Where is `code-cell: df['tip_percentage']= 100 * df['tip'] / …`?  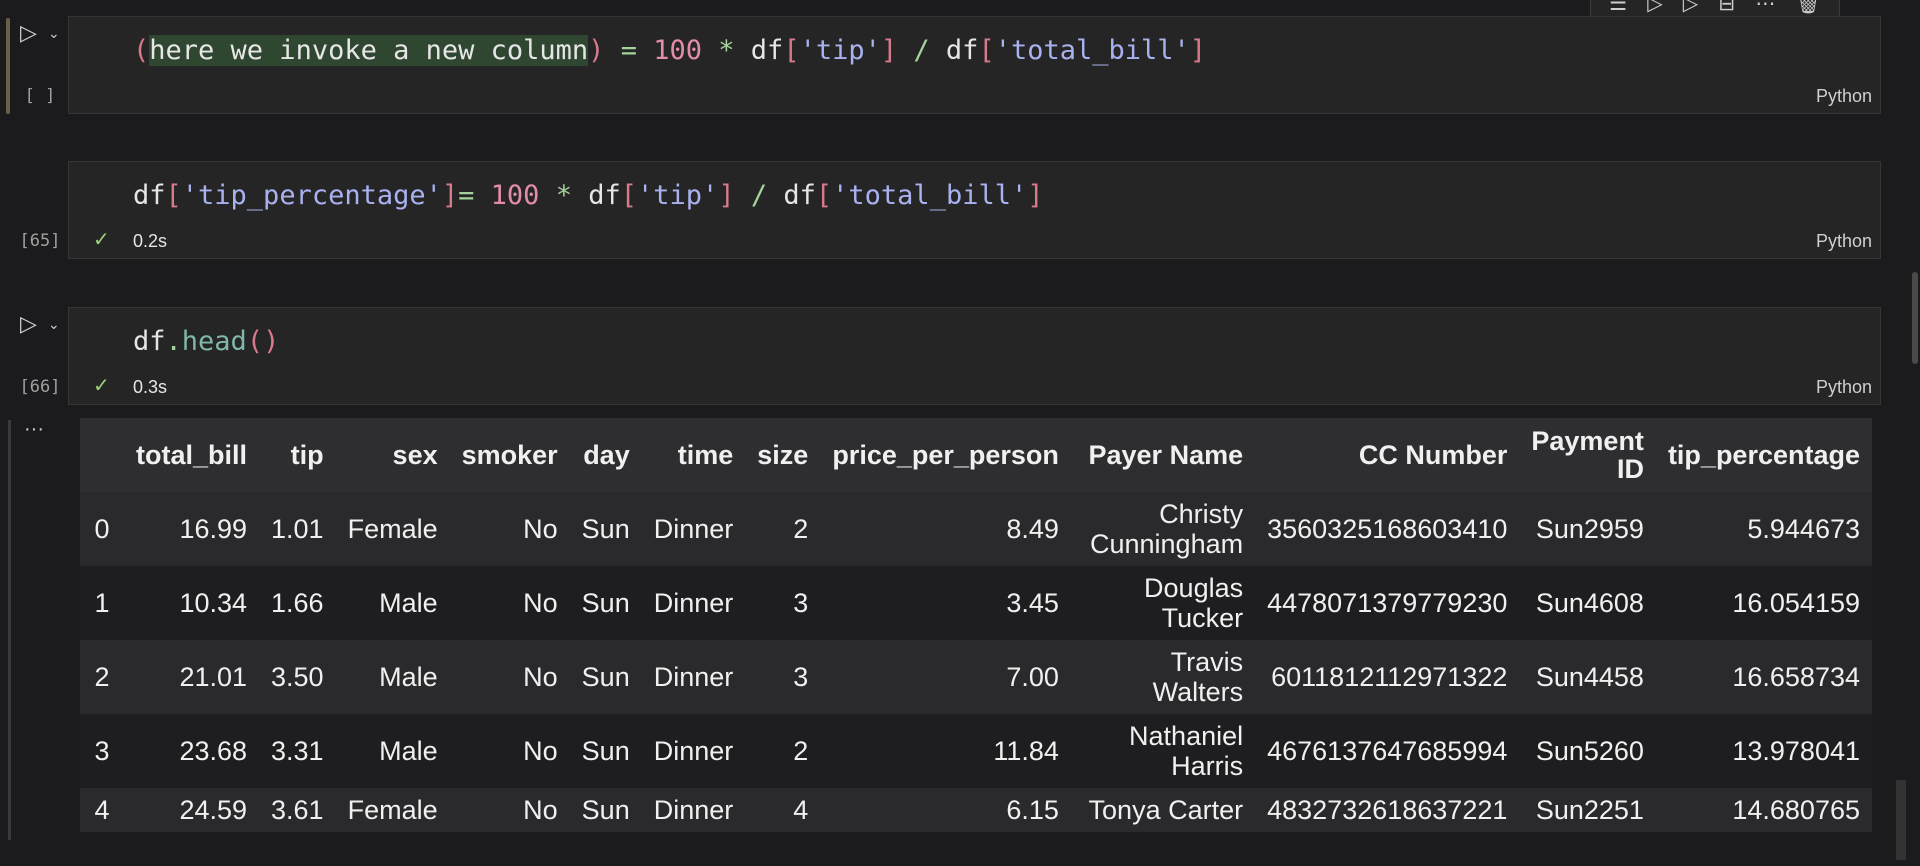
code-cell: df['tip_percentage']= 100 * df['tip'] / … is located at coordinates (974, 210).